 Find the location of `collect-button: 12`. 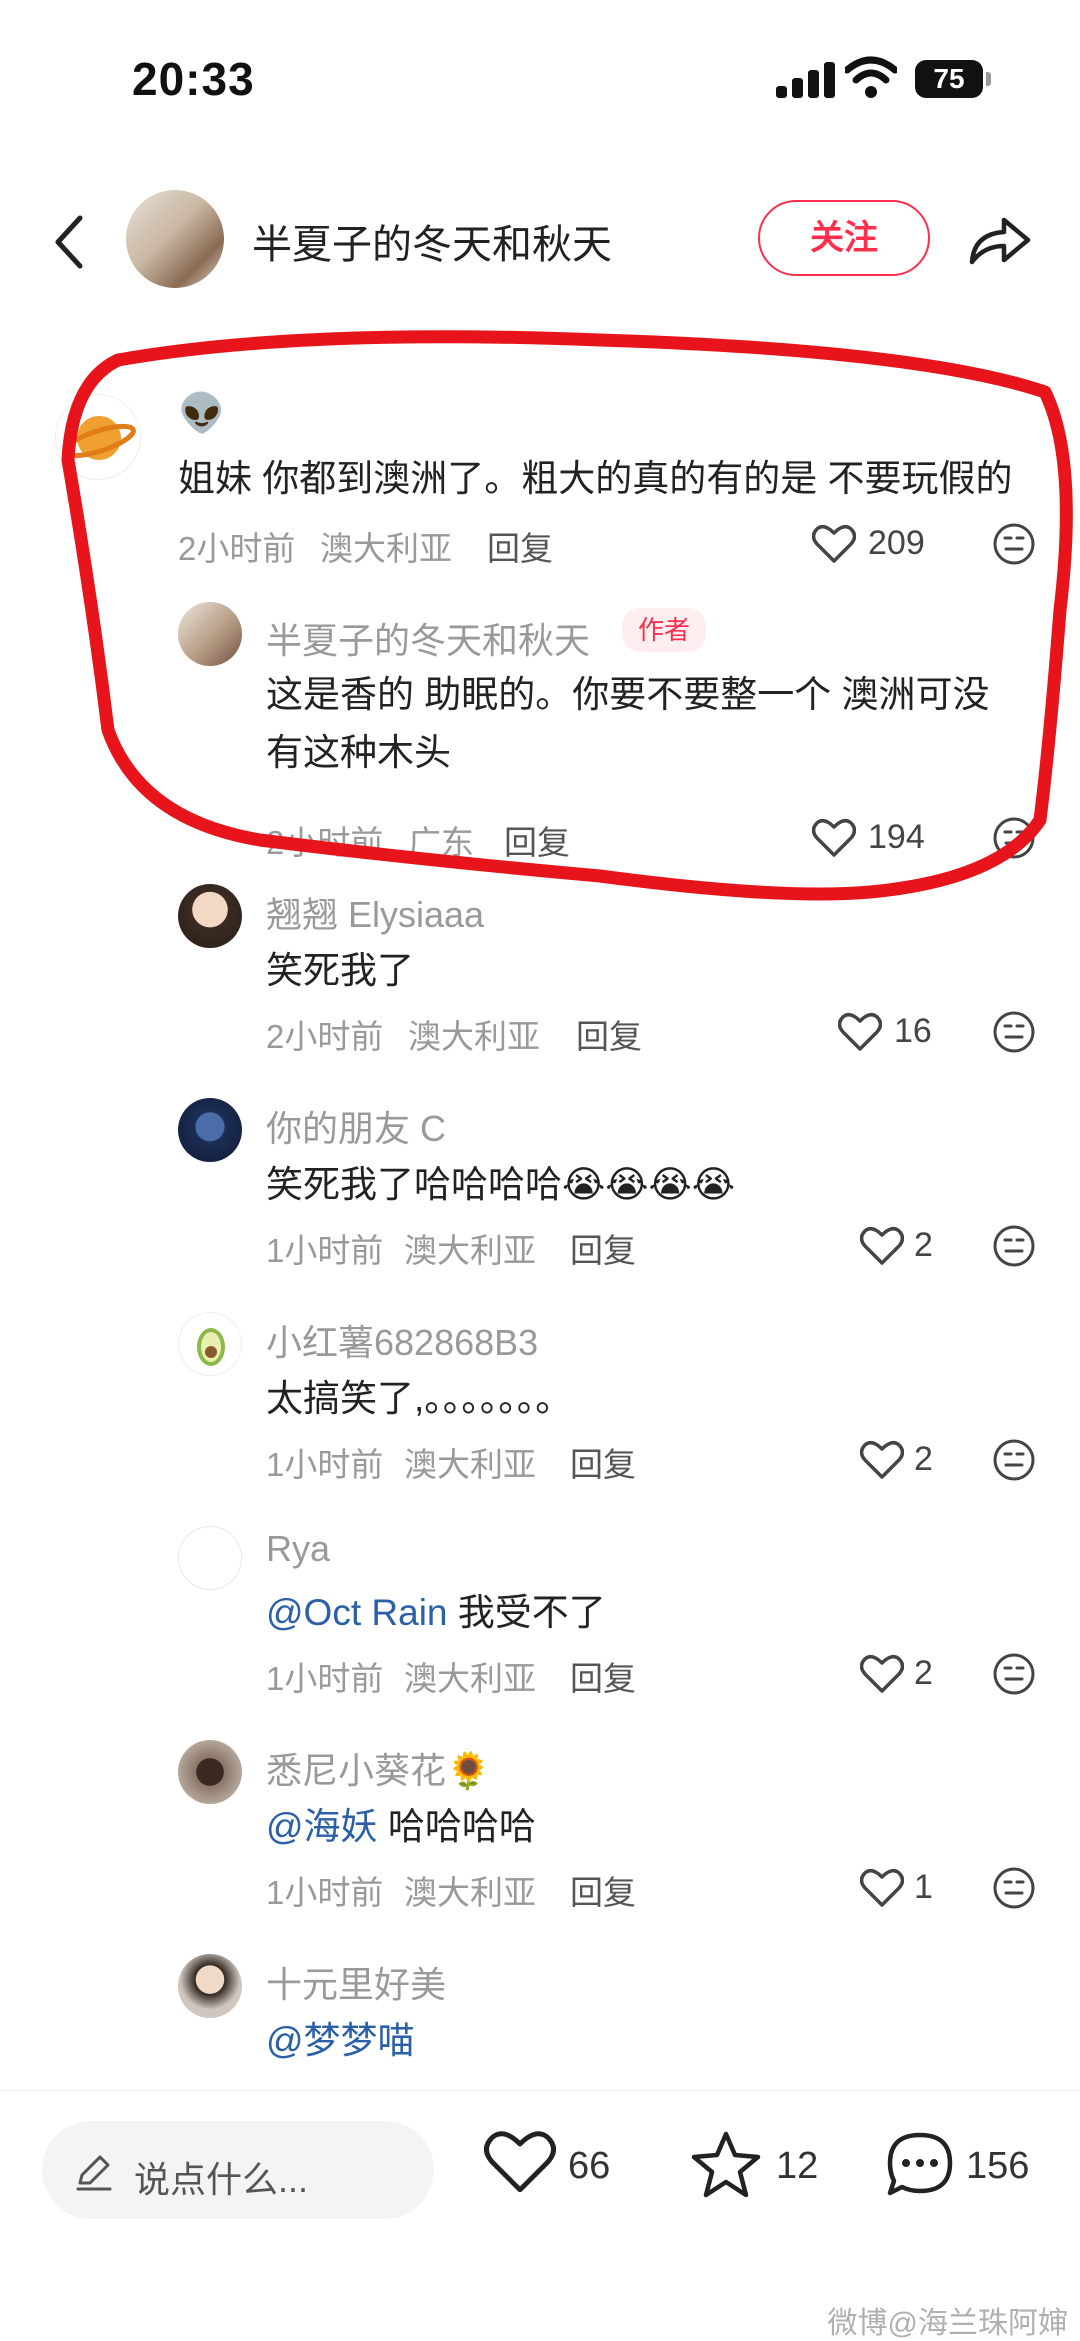

collect-button: 12 is located at coordinates (755, 2169).